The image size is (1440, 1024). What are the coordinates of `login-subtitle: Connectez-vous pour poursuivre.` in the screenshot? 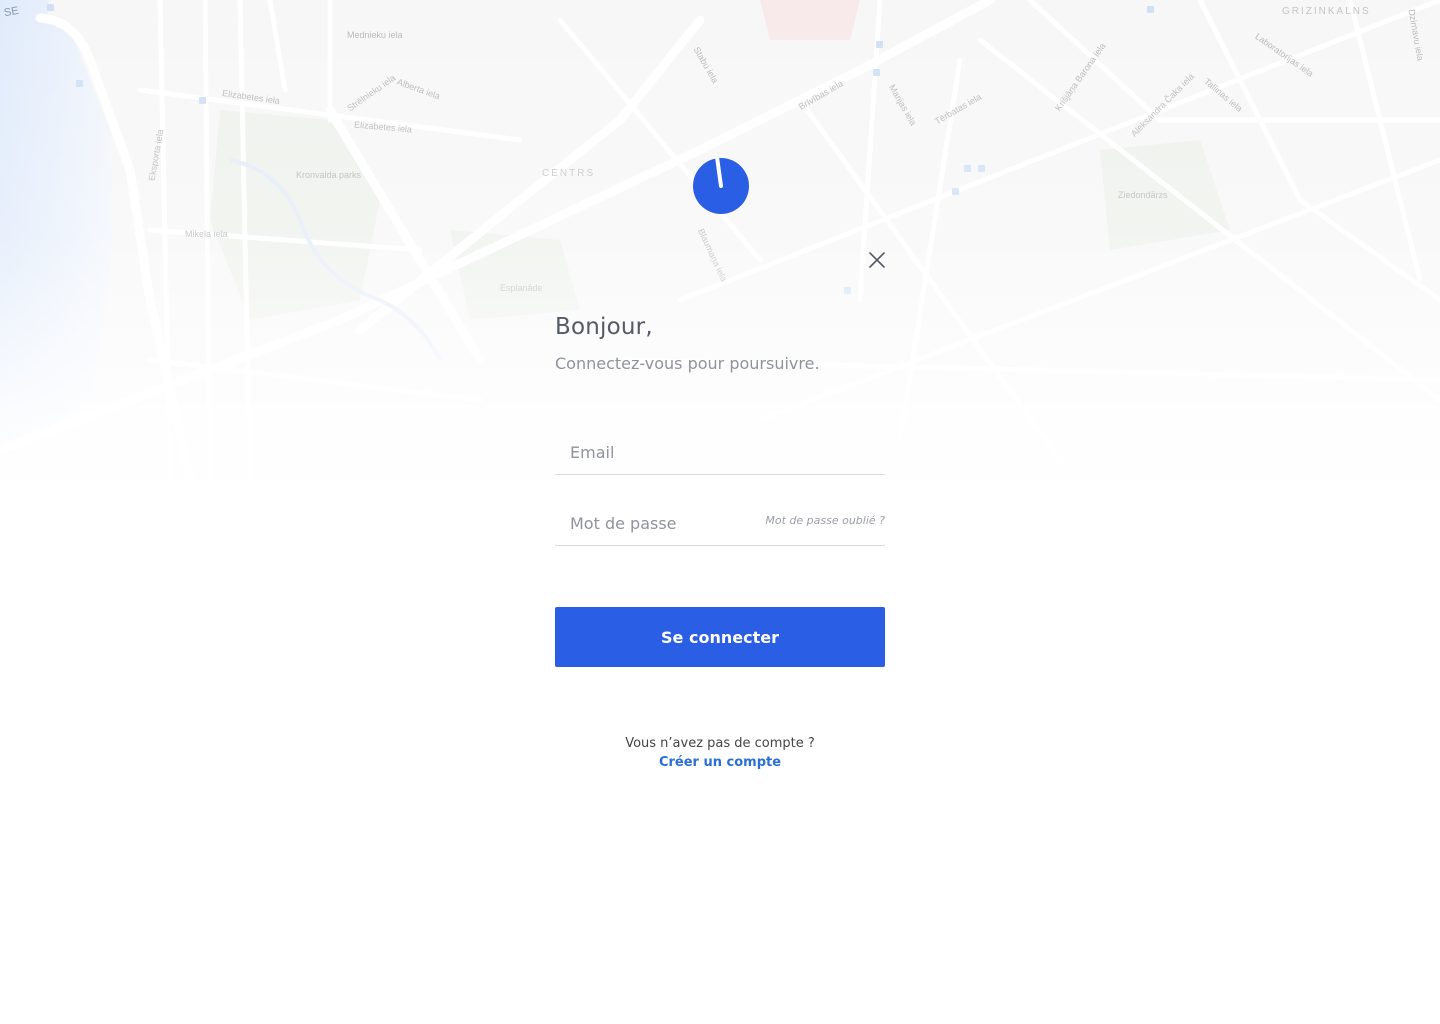 It's located at (687, 363).